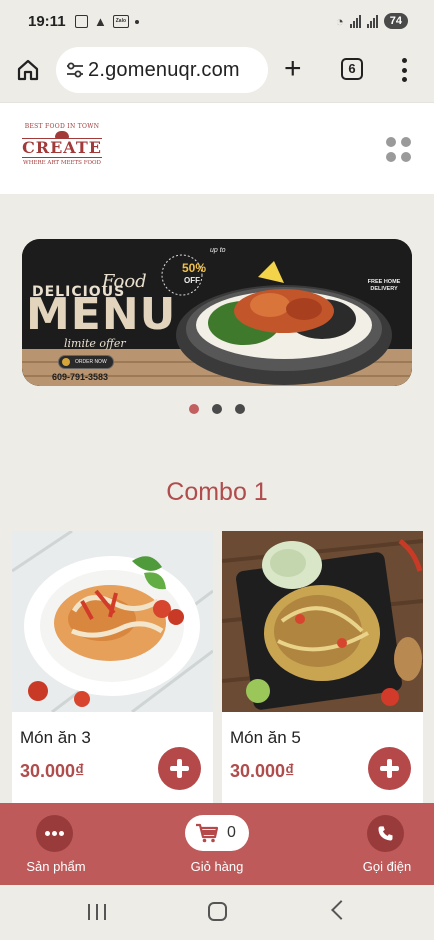  Describe the element at coordinates (293, 69) in the screenshot. I see `plus-icon: +` at that location.